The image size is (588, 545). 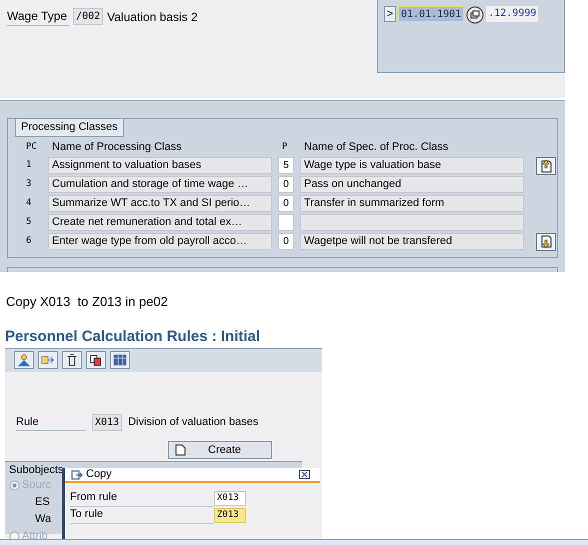 I want to click on field-label: Rule, so click(x=51, y=422).